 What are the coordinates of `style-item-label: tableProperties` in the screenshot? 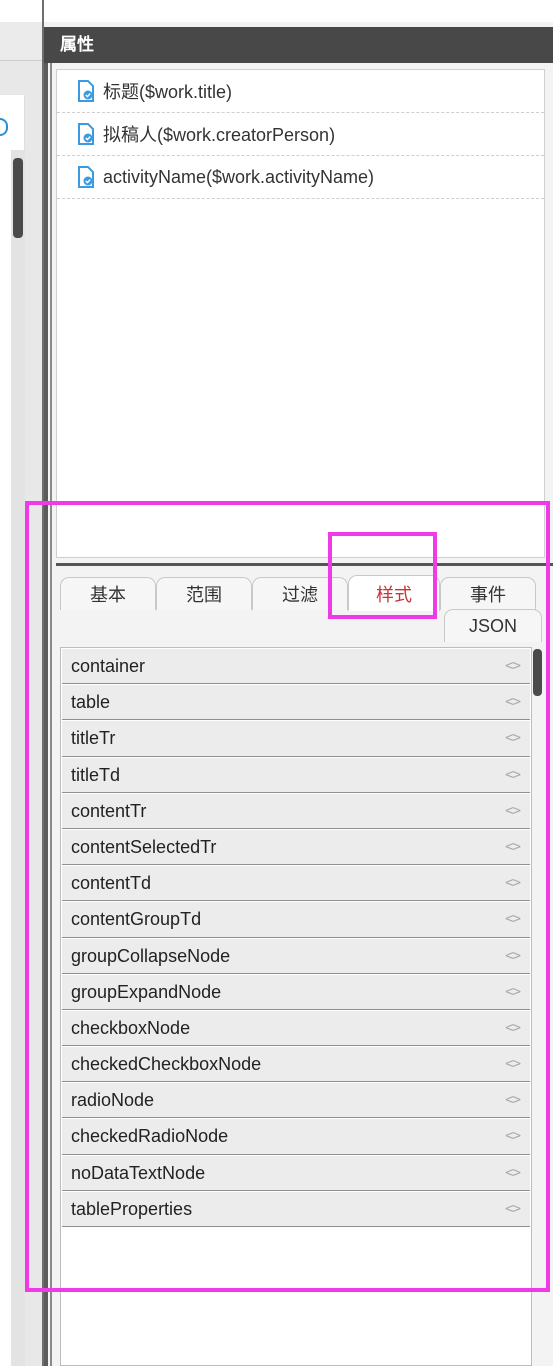 It's located at (132, 1208).